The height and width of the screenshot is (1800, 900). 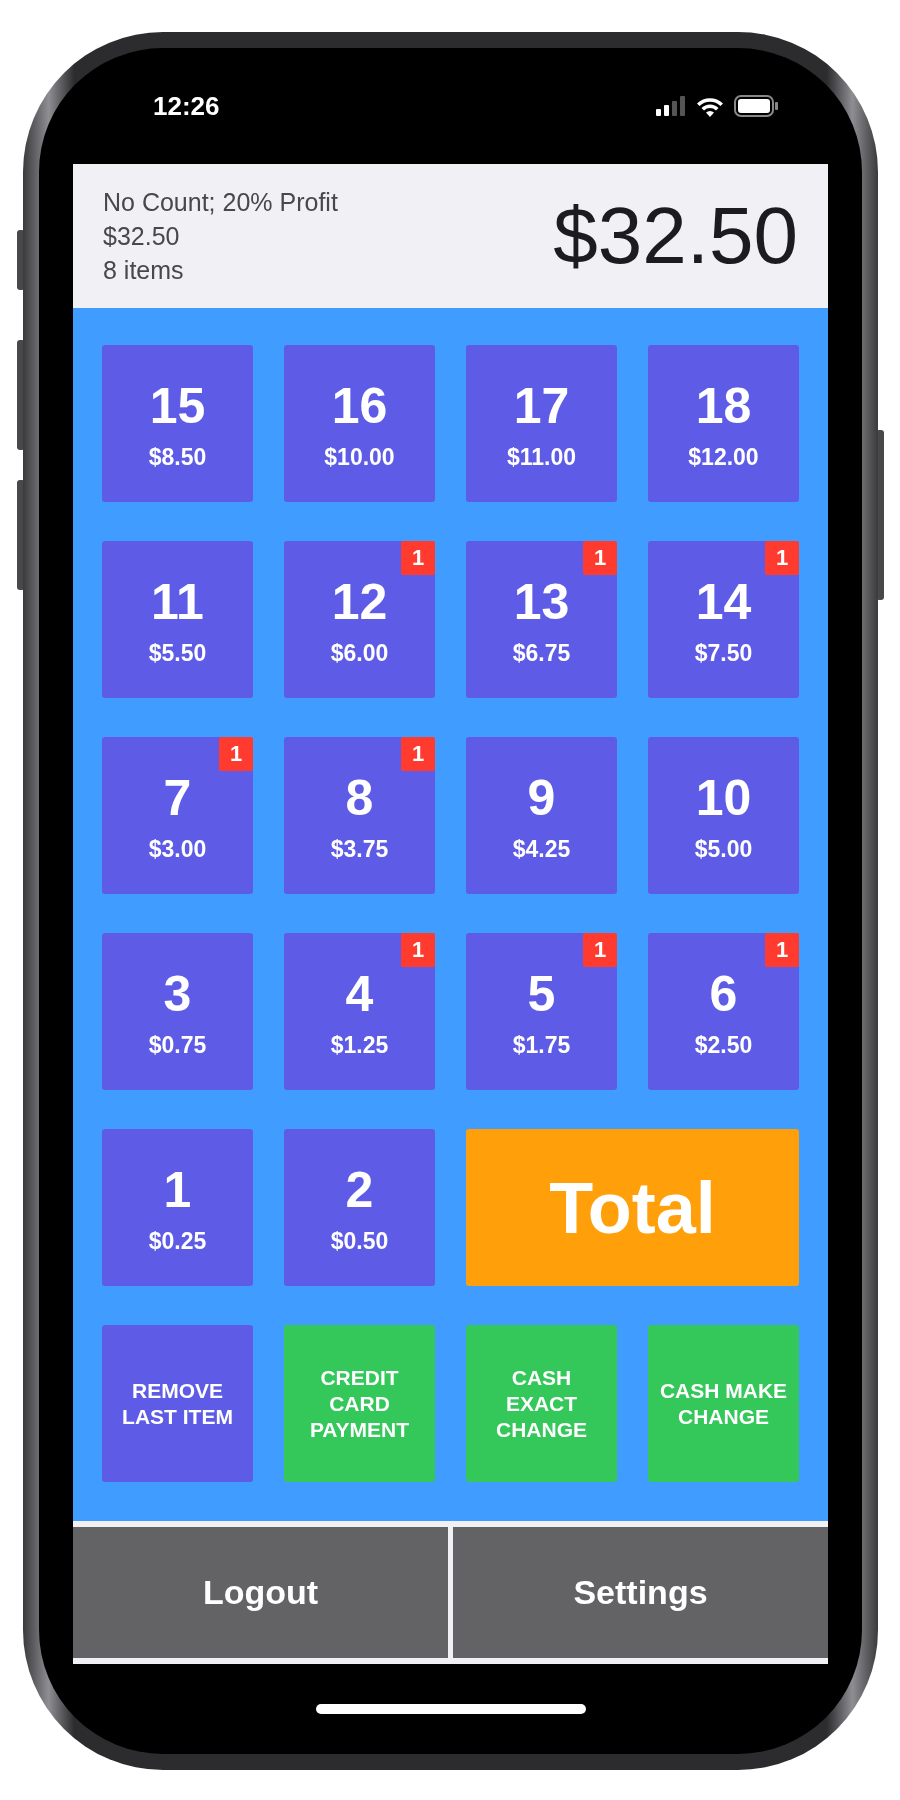 What do you see at coordinates (756, 106) in the screenshot?
I see `battery-icon` at bounding box center [756, 106].